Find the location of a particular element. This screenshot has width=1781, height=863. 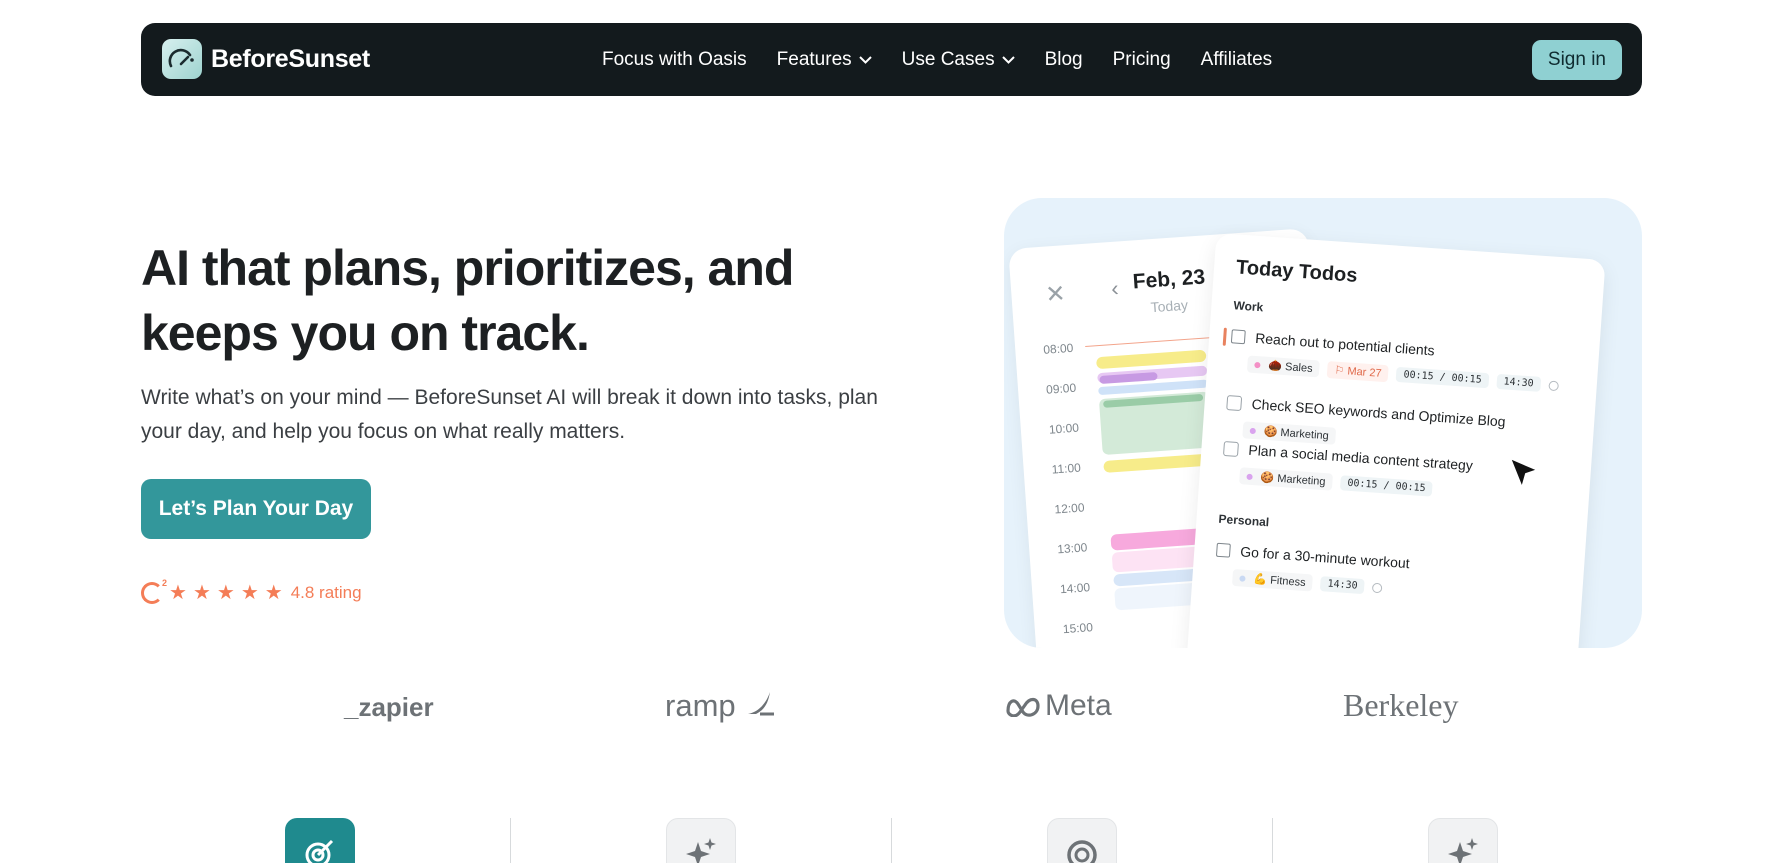

hour-label: 14:00 is located at coordinates (1075, 588).